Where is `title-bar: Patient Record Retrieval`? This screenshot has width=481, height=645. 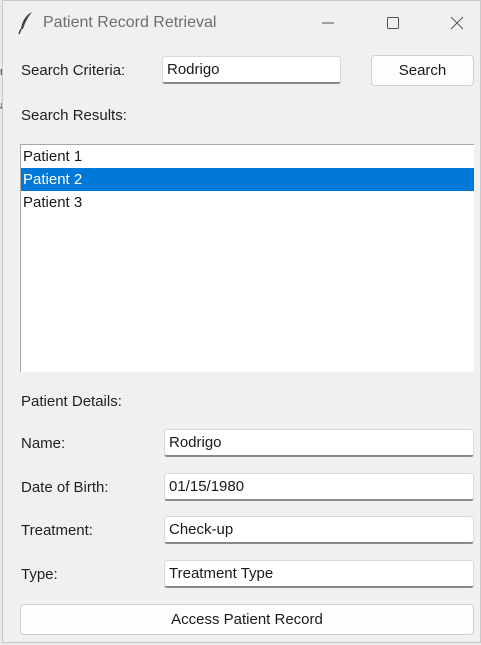 title-bar: Patient Record Retrieval is located at coordinates (241, 23).